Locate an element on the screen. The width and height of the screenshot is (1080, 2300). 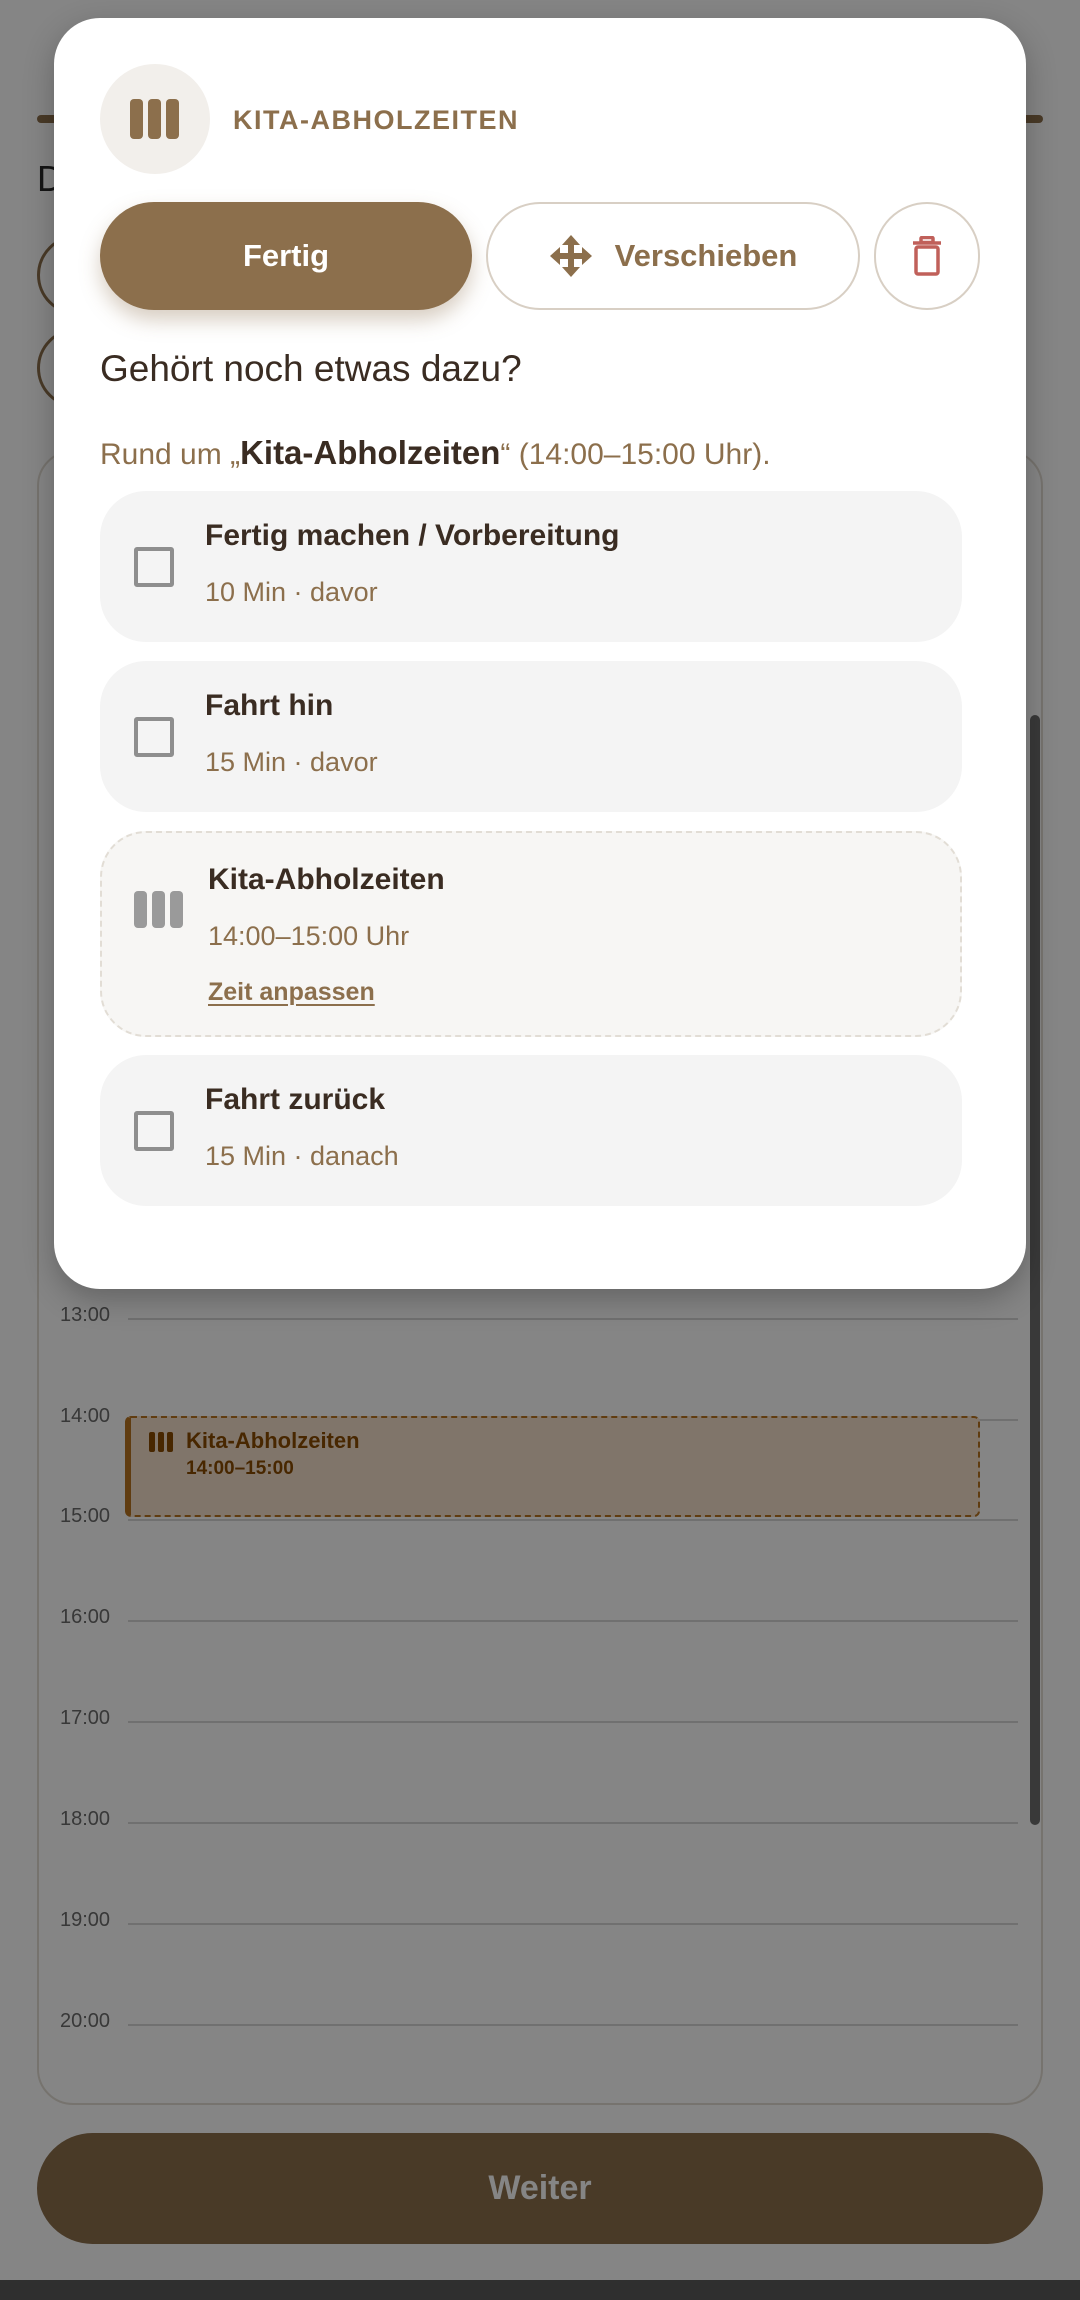
trash-icon is located at coordinates (927, 256).